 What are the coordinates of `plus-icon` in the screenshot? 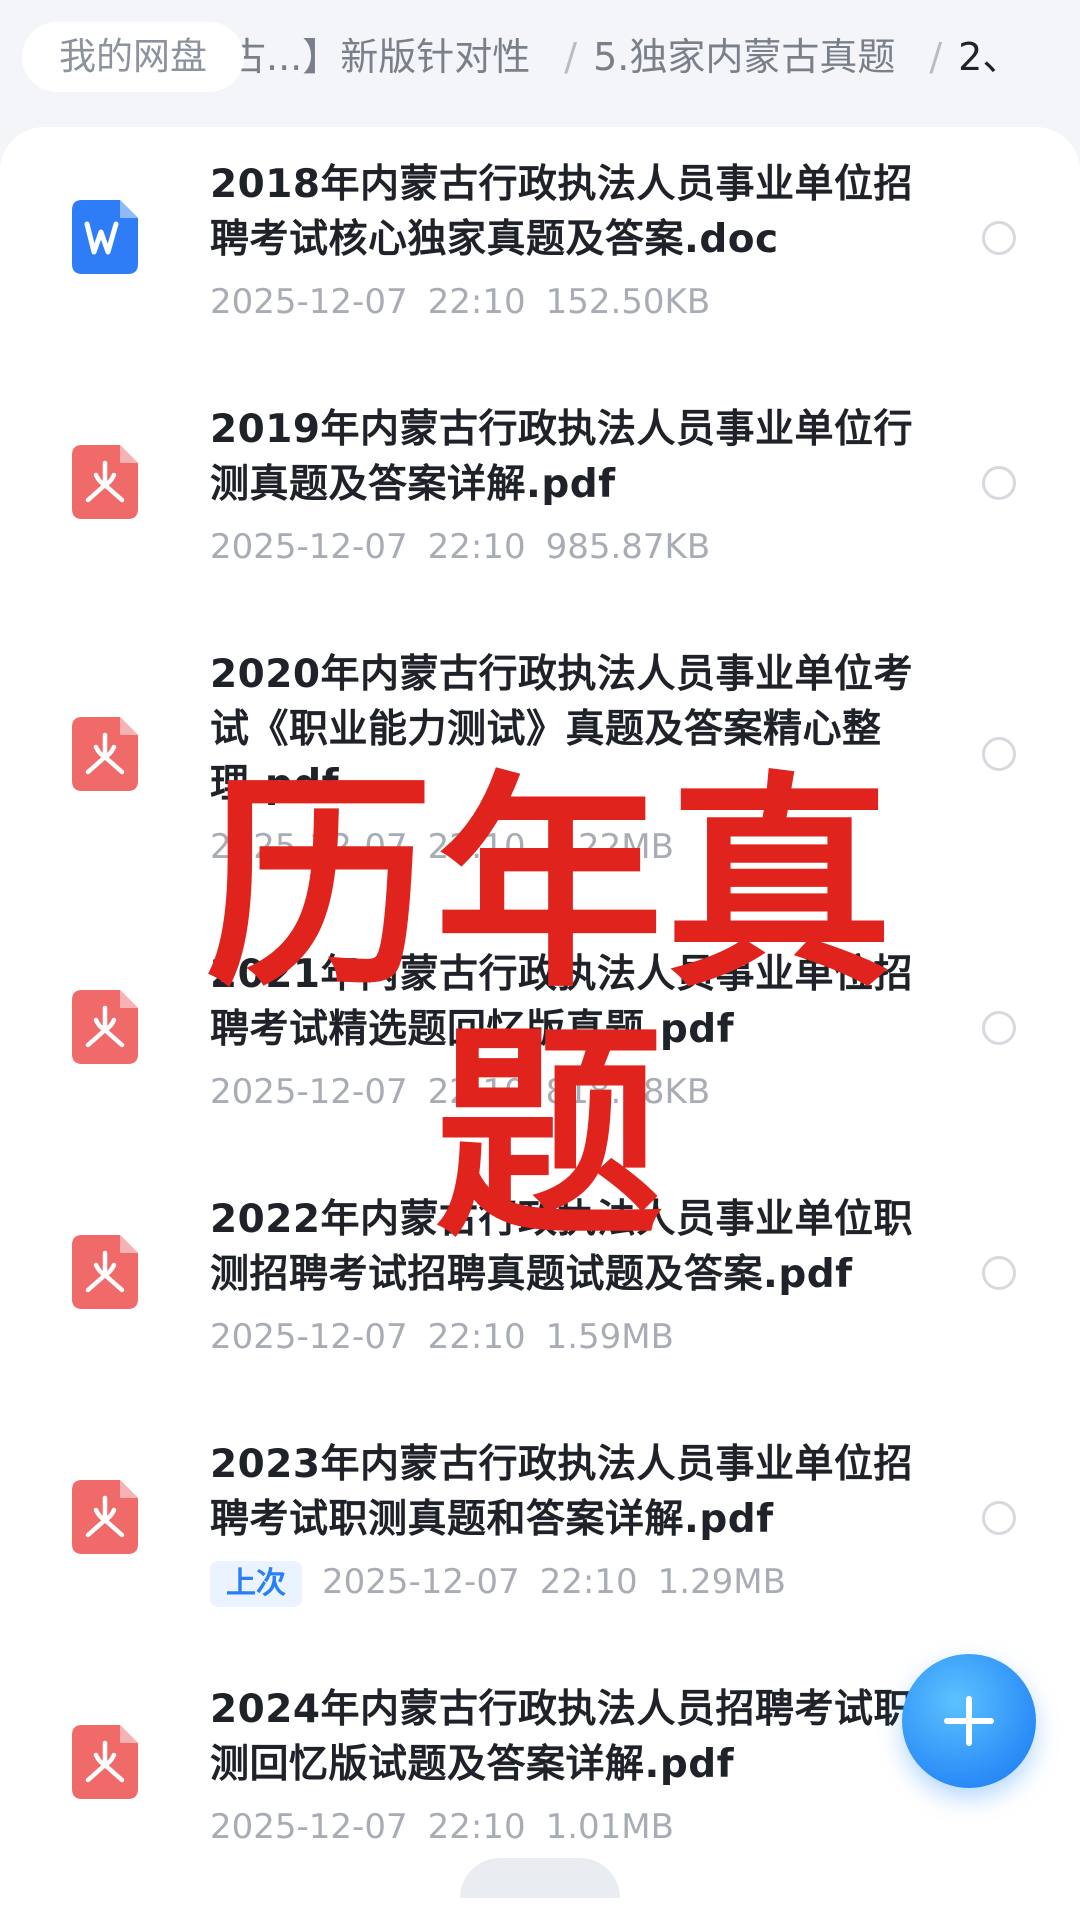 It's located at (969, 1721).